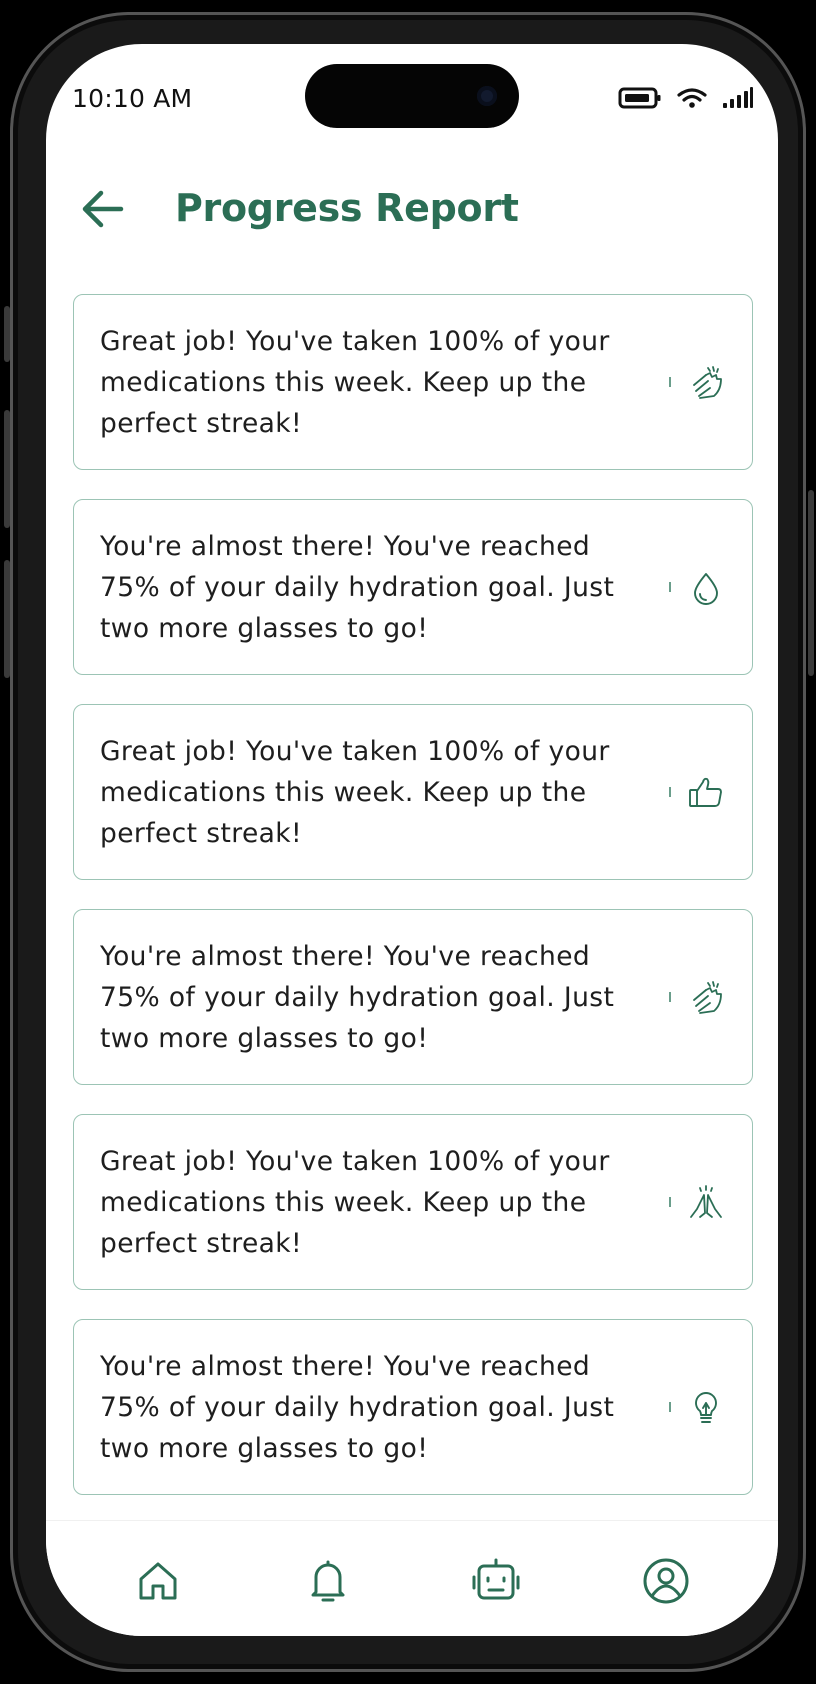 This screenshot has height=1684, width=816. What do you see at coordinates (640, 100) in the screenshot?
I see `battery-icon` at bounding box center [640, 100].